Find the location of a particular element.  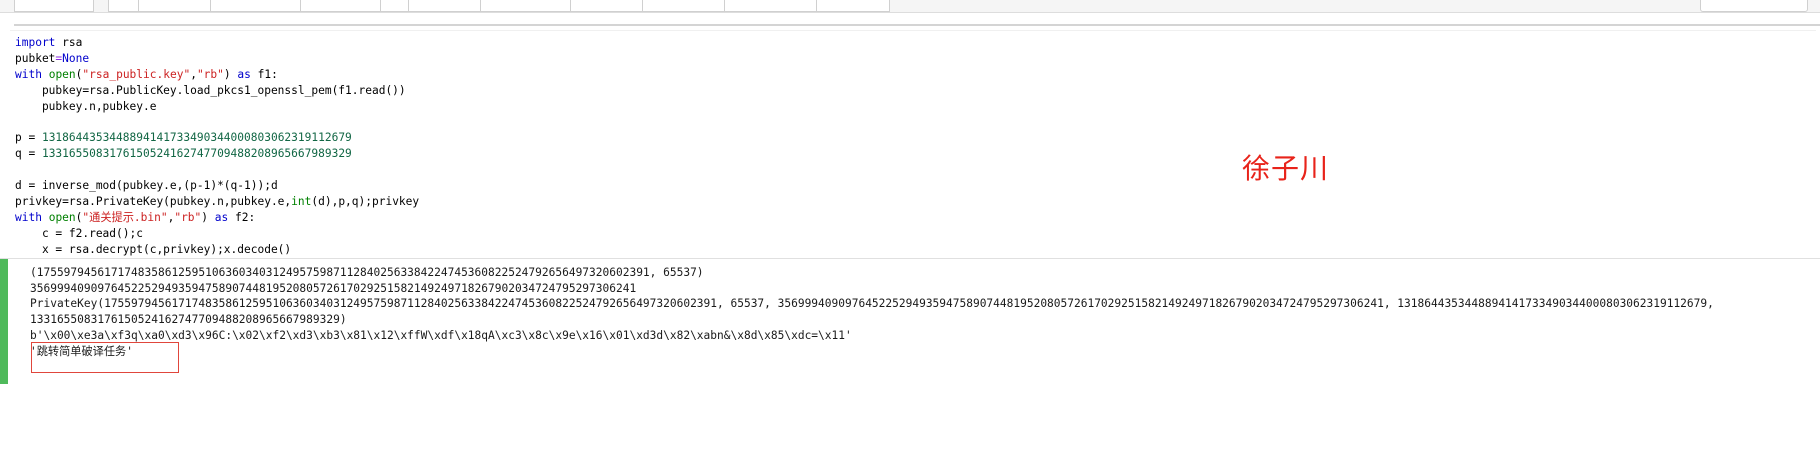

code-text: pubkey.n,pubkey.e is located at coordinates (86, 106).